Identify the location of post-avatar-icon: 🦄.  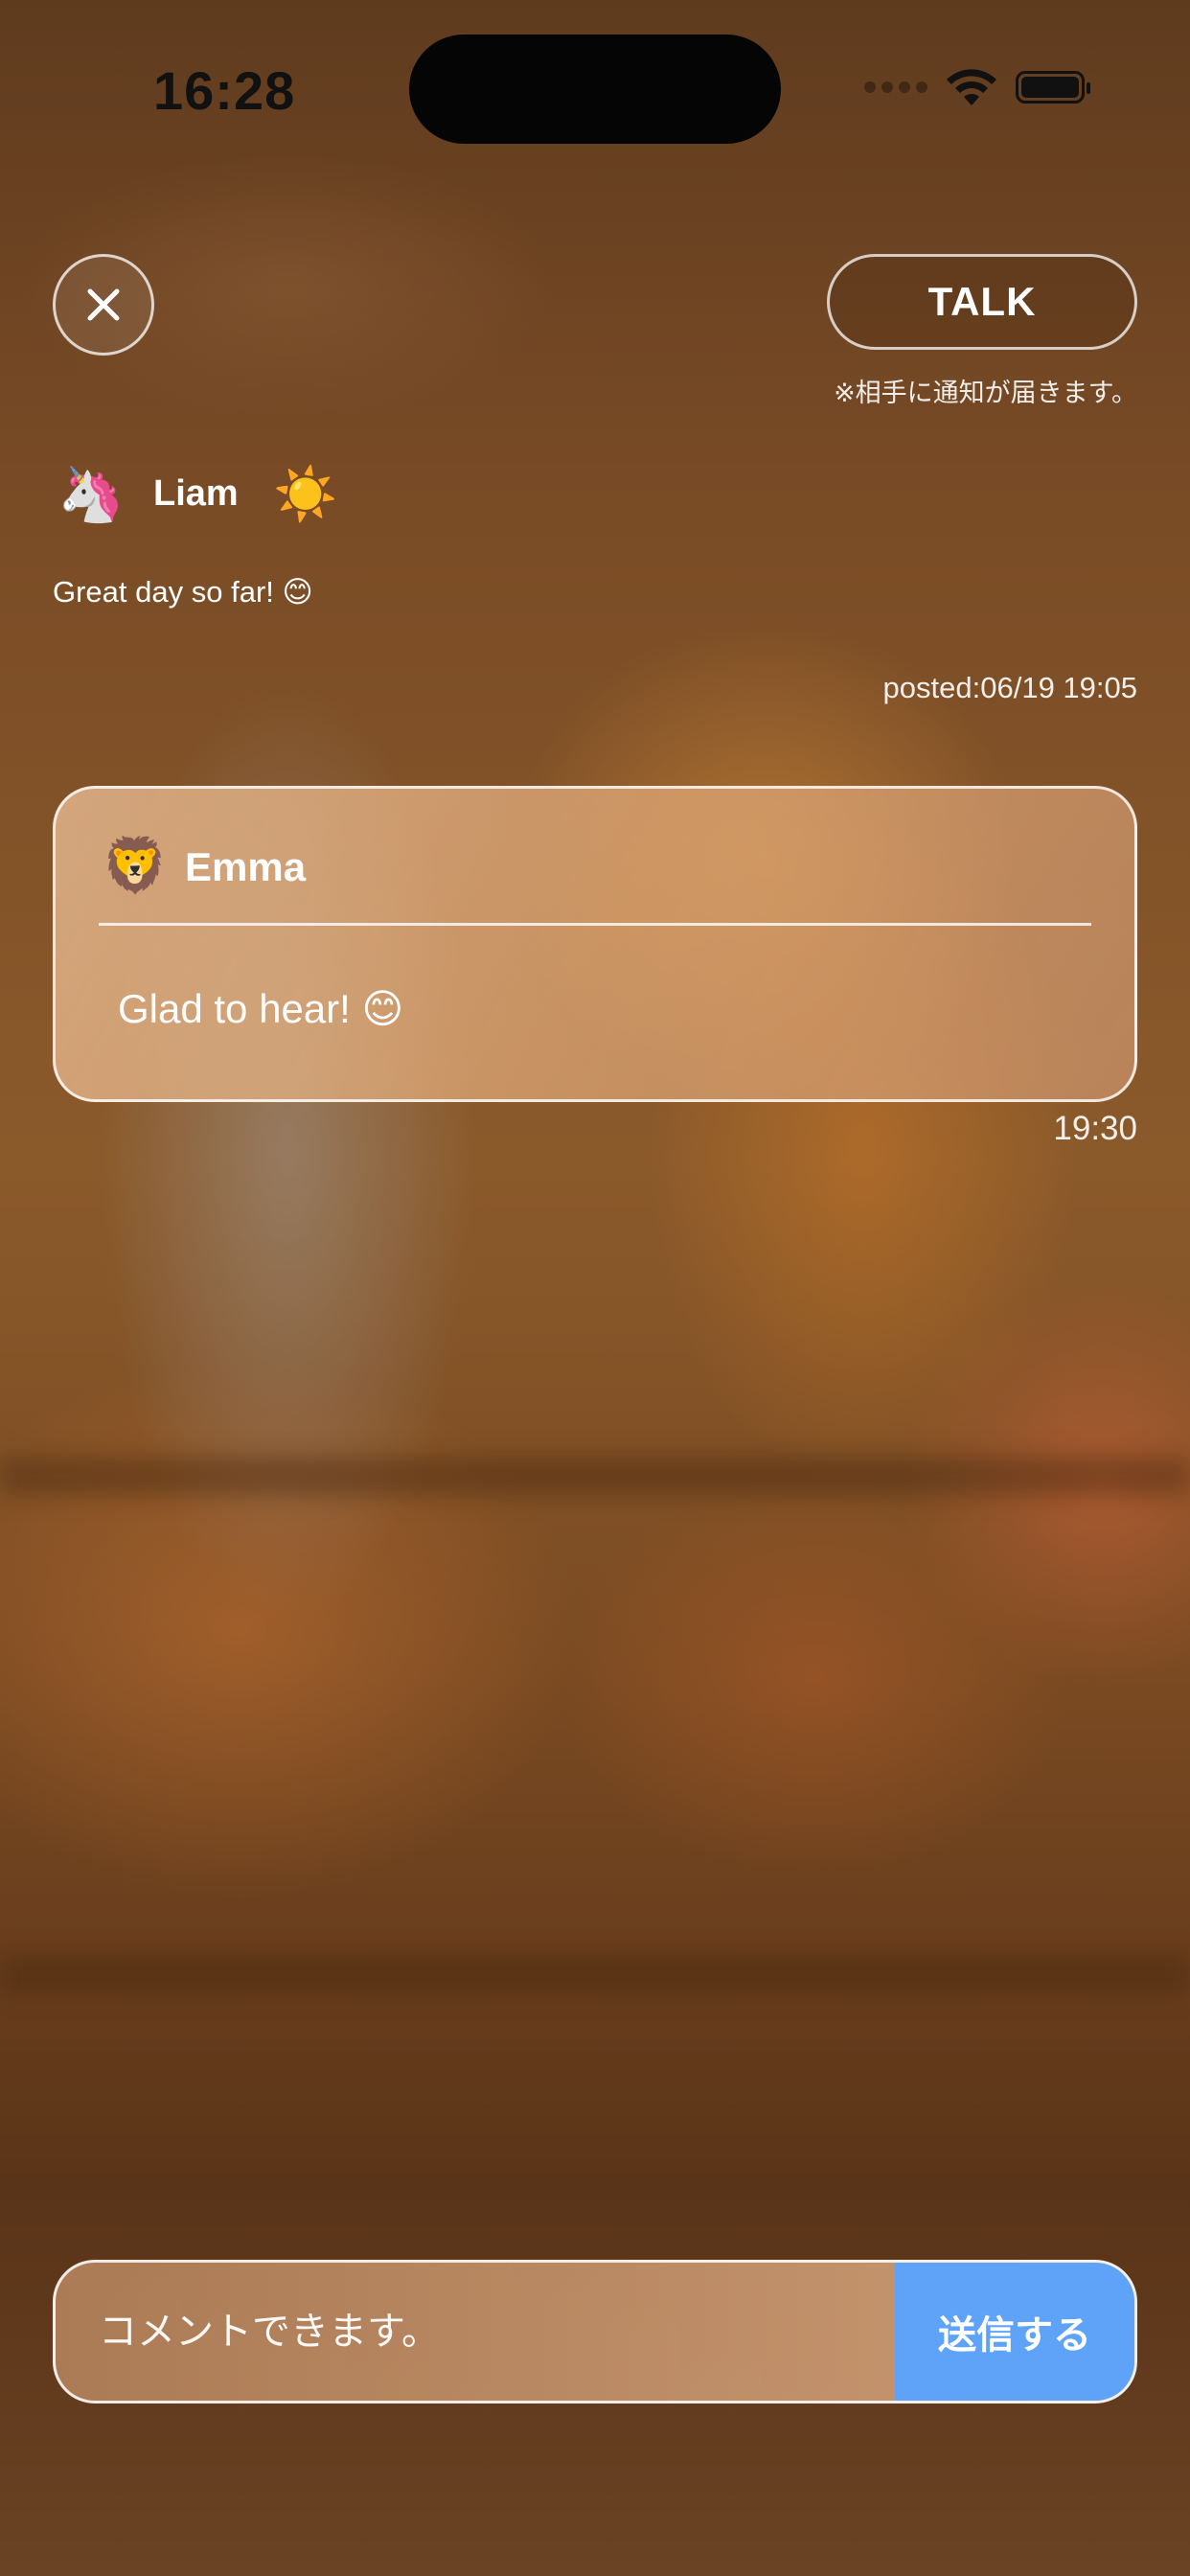
(91, 494).